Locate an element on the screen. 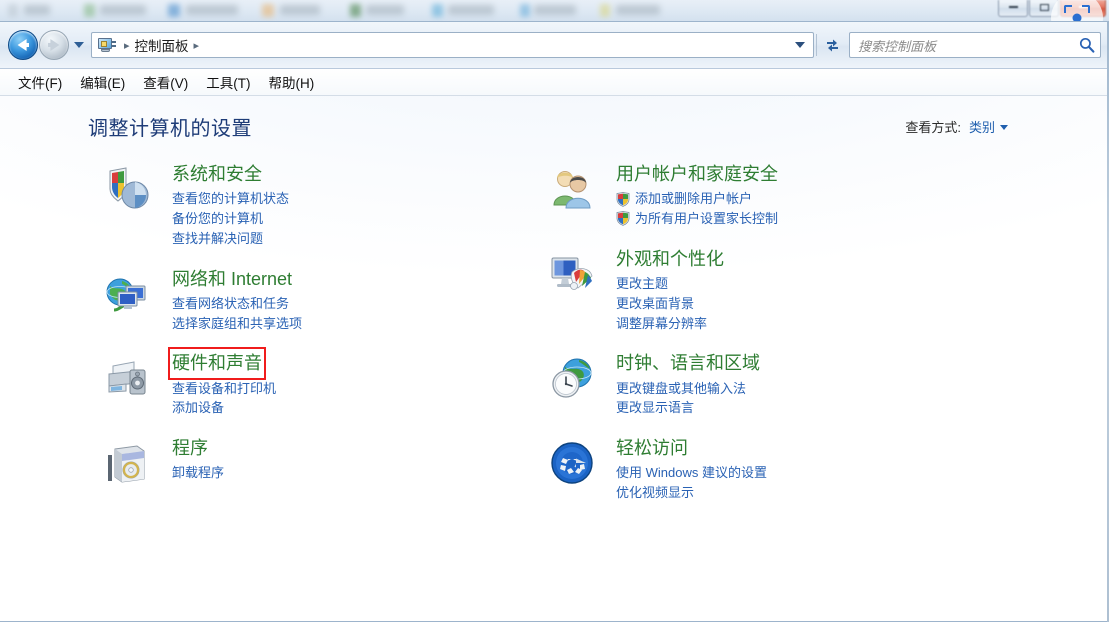 Image resolution: width=1109 pixels, height=622 pixels. search-box: 搜索控制面板 is located at coordinates (975, 45).